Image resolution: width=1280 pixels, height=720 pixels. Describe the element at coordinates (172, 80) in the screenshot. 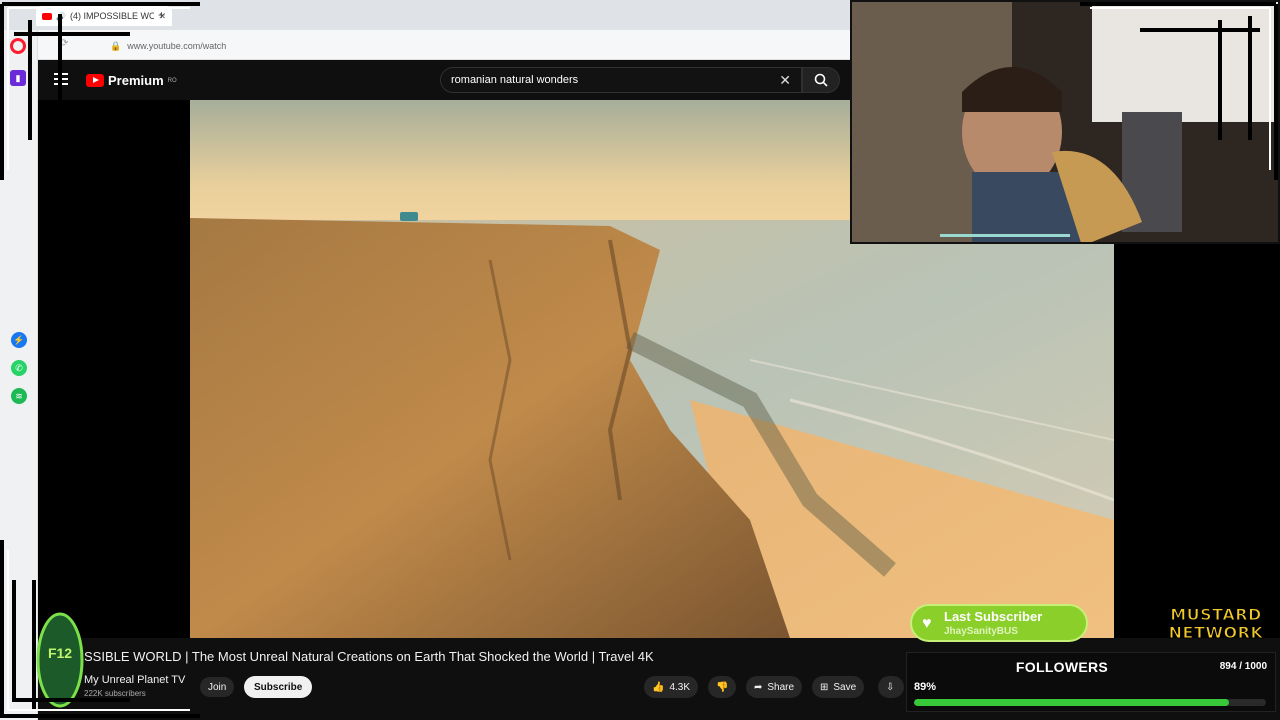

I see `brand-region: RO` at that location.